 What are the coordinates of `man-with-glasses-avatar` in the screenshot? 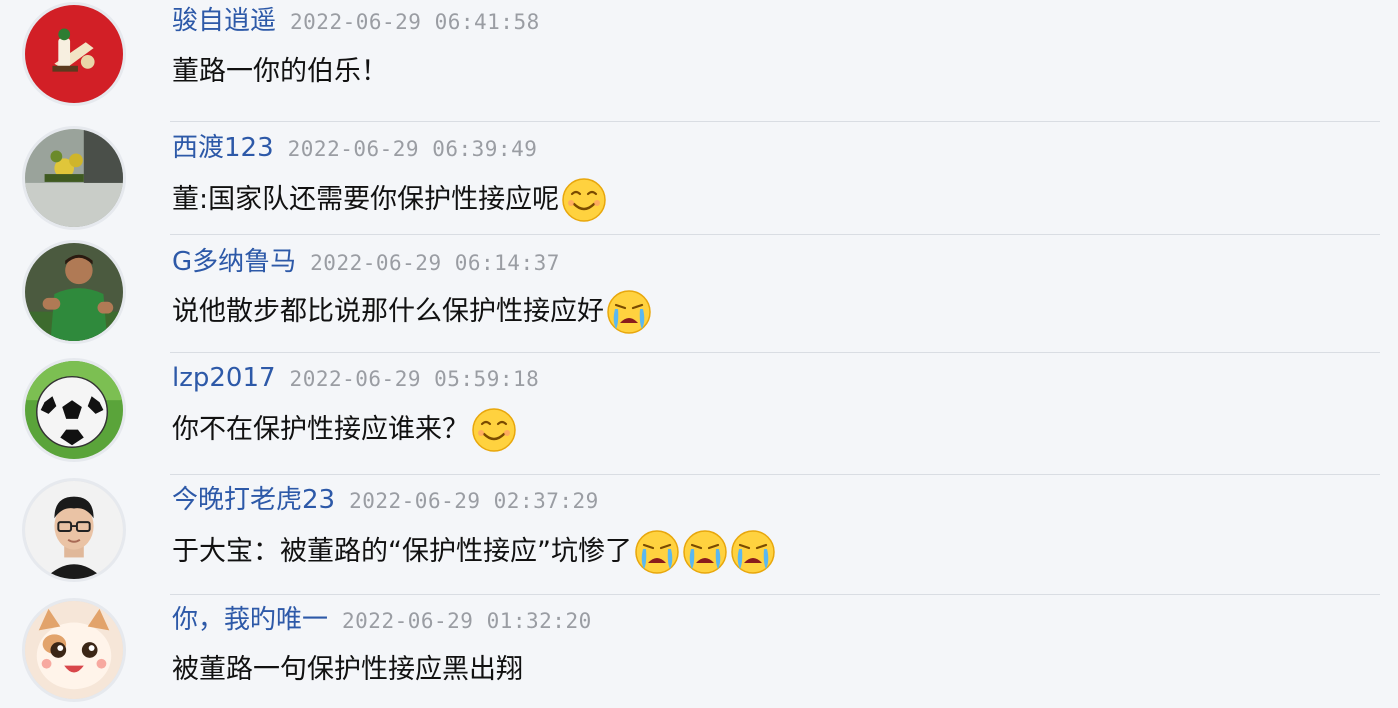 It's located at (74, 530).